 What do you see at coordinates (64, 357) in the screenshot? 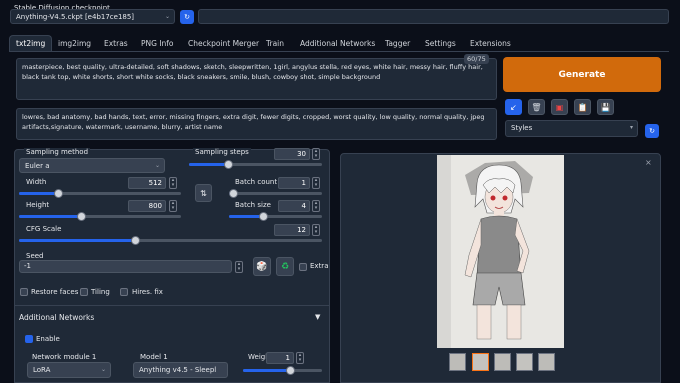
I see `network-module-label: Network module 1` at bounding box center [64, 357].